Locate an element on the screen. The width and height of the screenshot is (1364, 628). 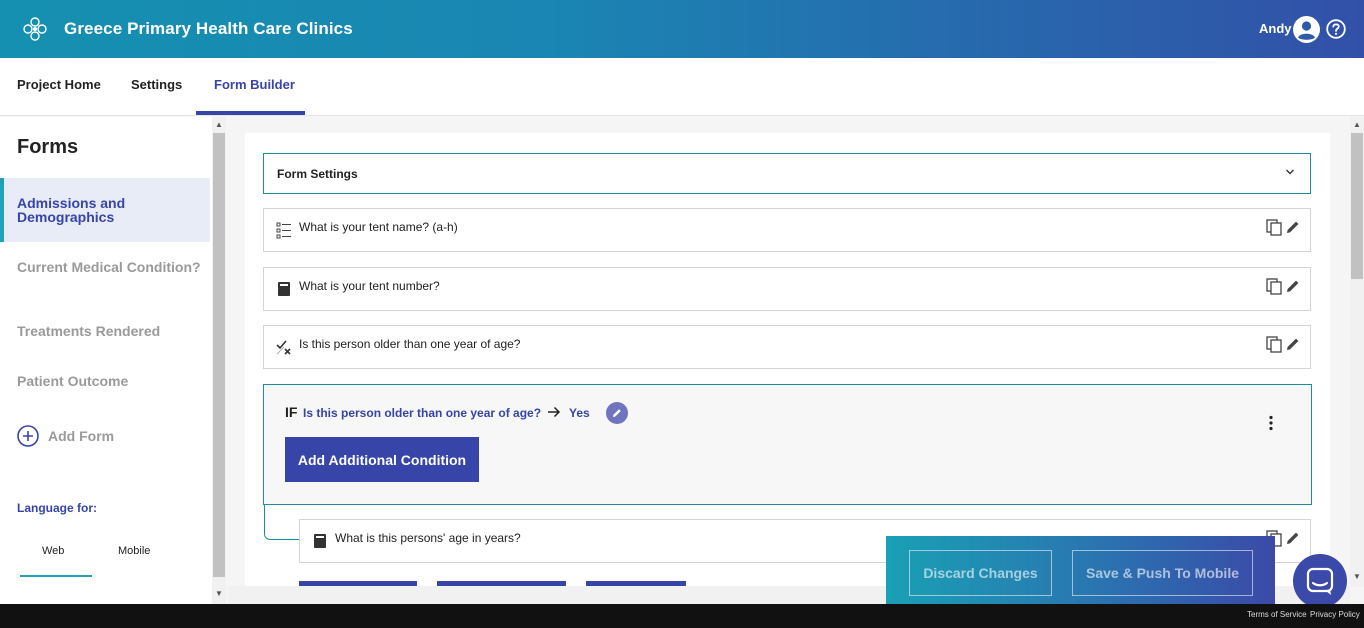
help-icon is located at coordinates (1336, 29).